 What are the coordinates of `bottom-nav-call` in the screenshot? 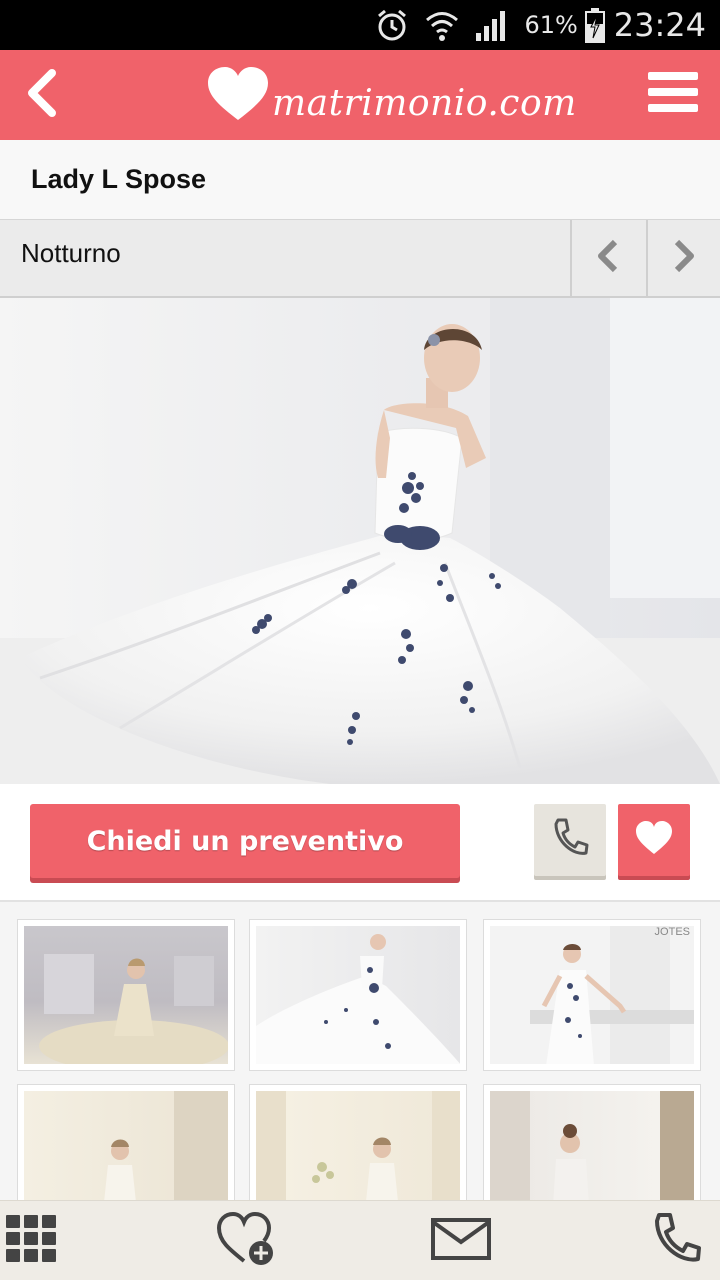 It's located at (676, 1241).